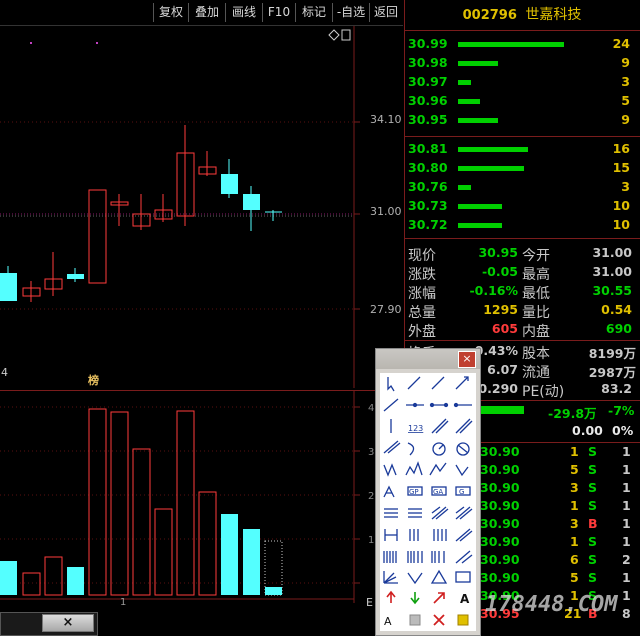 The image size is (640, 636). Describe the element at coordinates (438, 492) in the screenshot. I see `svg-text: GA` at that location.